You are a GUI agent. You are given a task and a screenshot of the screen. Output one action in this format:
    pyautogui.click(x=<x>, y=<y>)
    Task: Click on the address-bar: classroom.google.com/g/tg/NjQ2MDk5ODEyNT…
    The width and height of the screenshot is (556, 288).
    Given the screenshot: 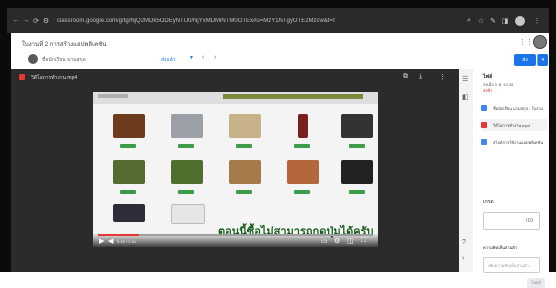 What is the action you would take?
    pyautogui.click(x=260, y=21)
    